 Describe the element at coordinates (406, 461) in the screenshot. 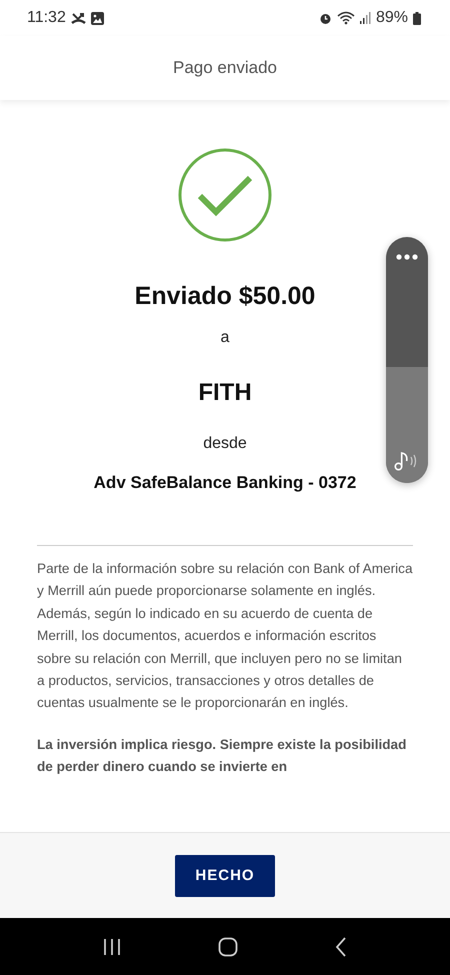

I see `music-note-icon` at that location.